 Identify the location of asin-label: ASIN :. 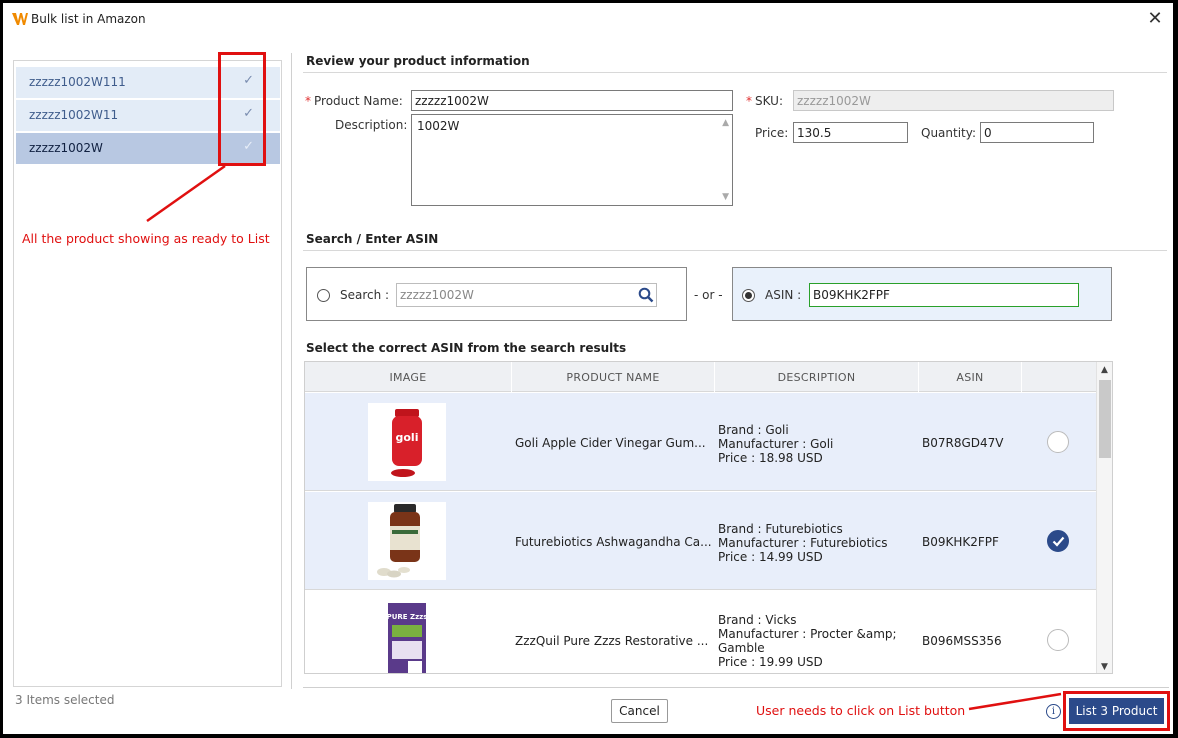
(783, 295).